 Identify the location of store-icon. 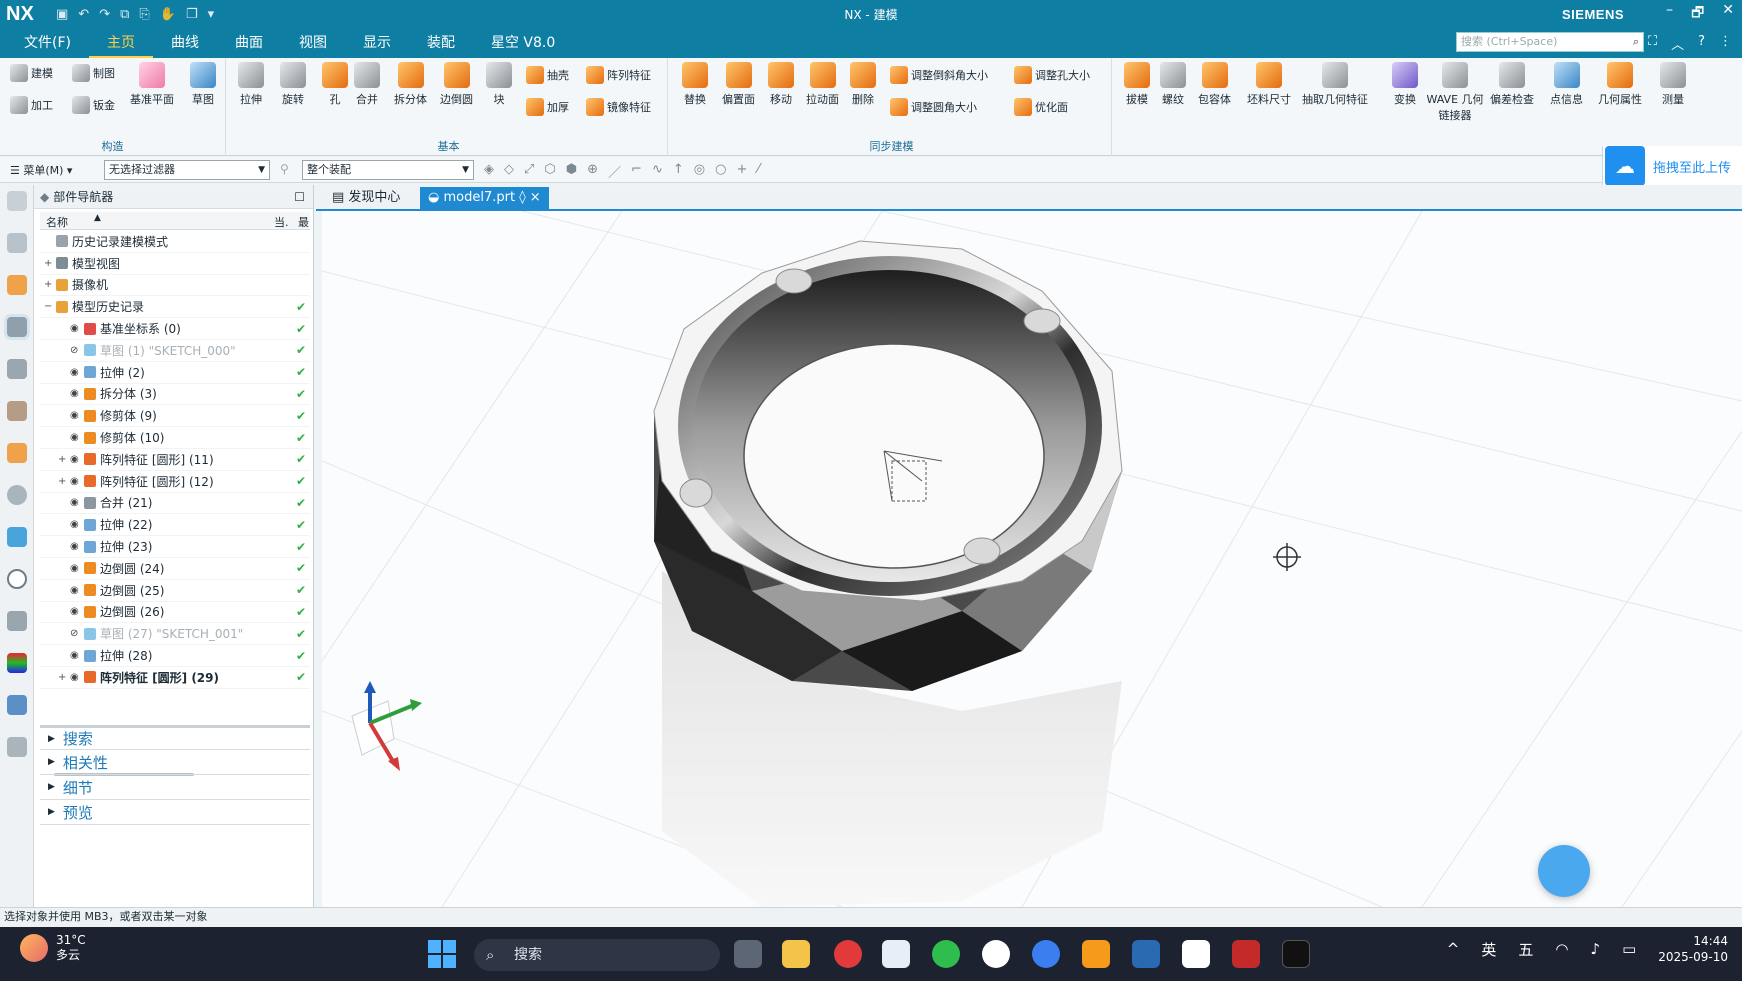
(1196, 954).